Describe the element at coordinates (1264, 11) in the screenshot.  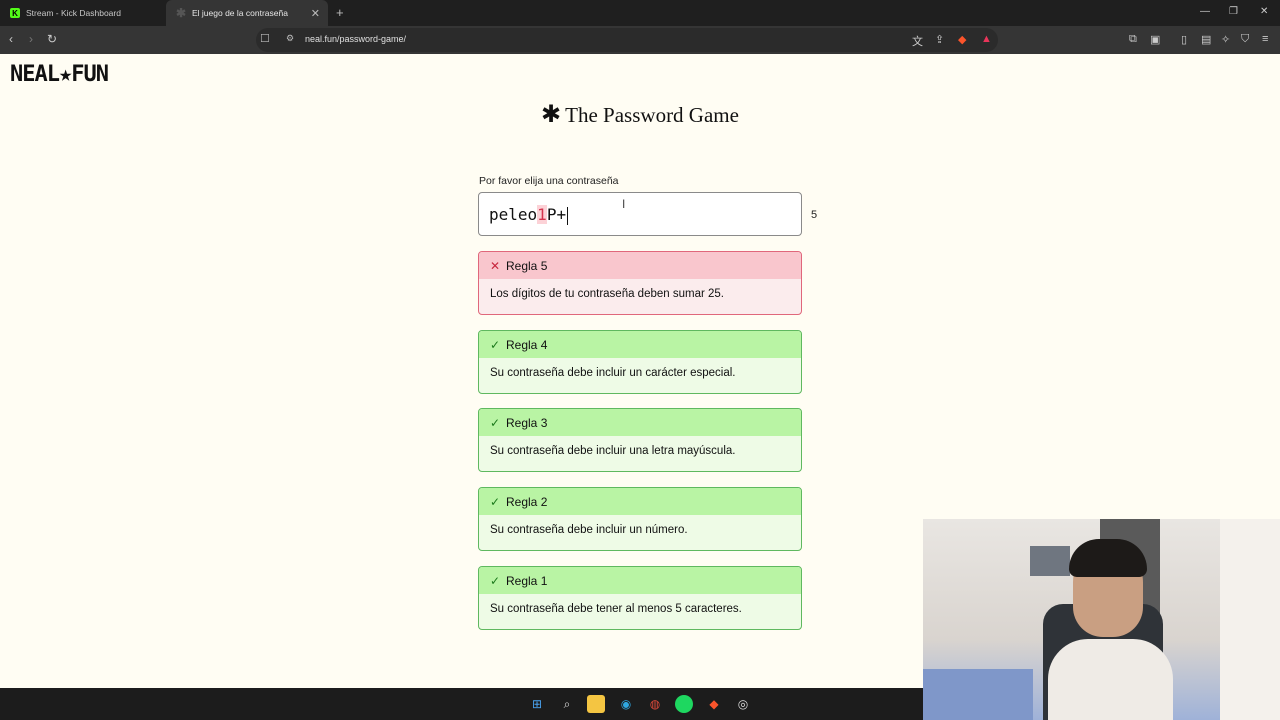
I see `close-window-icon: ✕` at that location.